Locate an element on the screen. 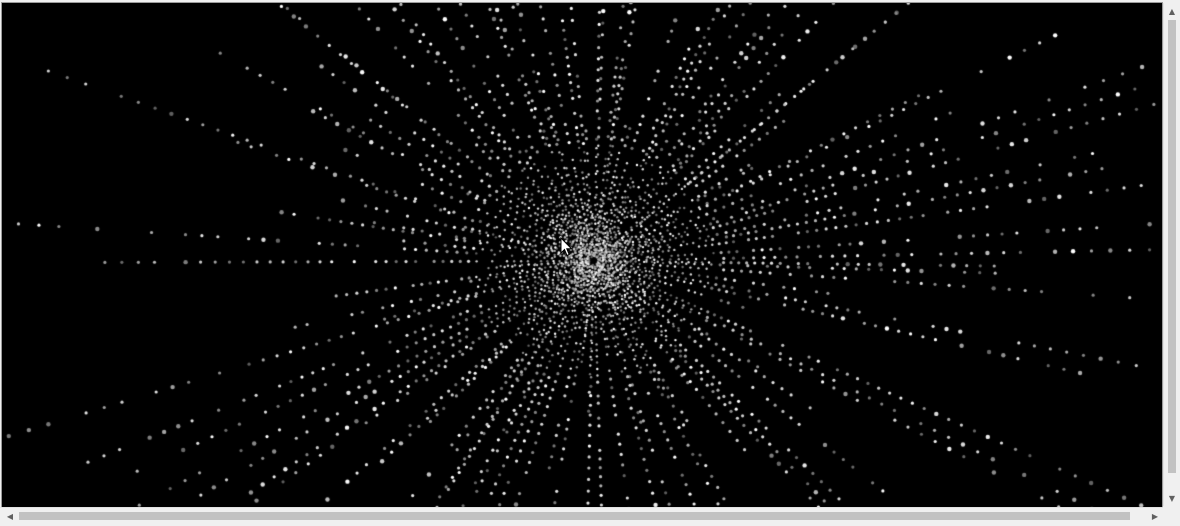 The image size is (1180, 526). horizontal-scrollbar: ◀ ▶ is located at coordinates (581, 515).